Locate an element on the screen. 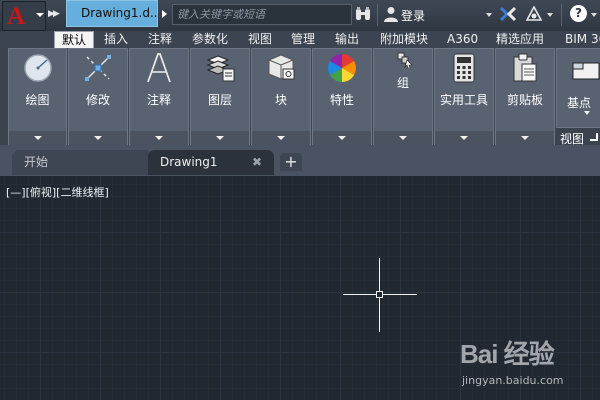 This screenshot has height=400, width=600. panel-block-expand is located at coordinates (281, 138).